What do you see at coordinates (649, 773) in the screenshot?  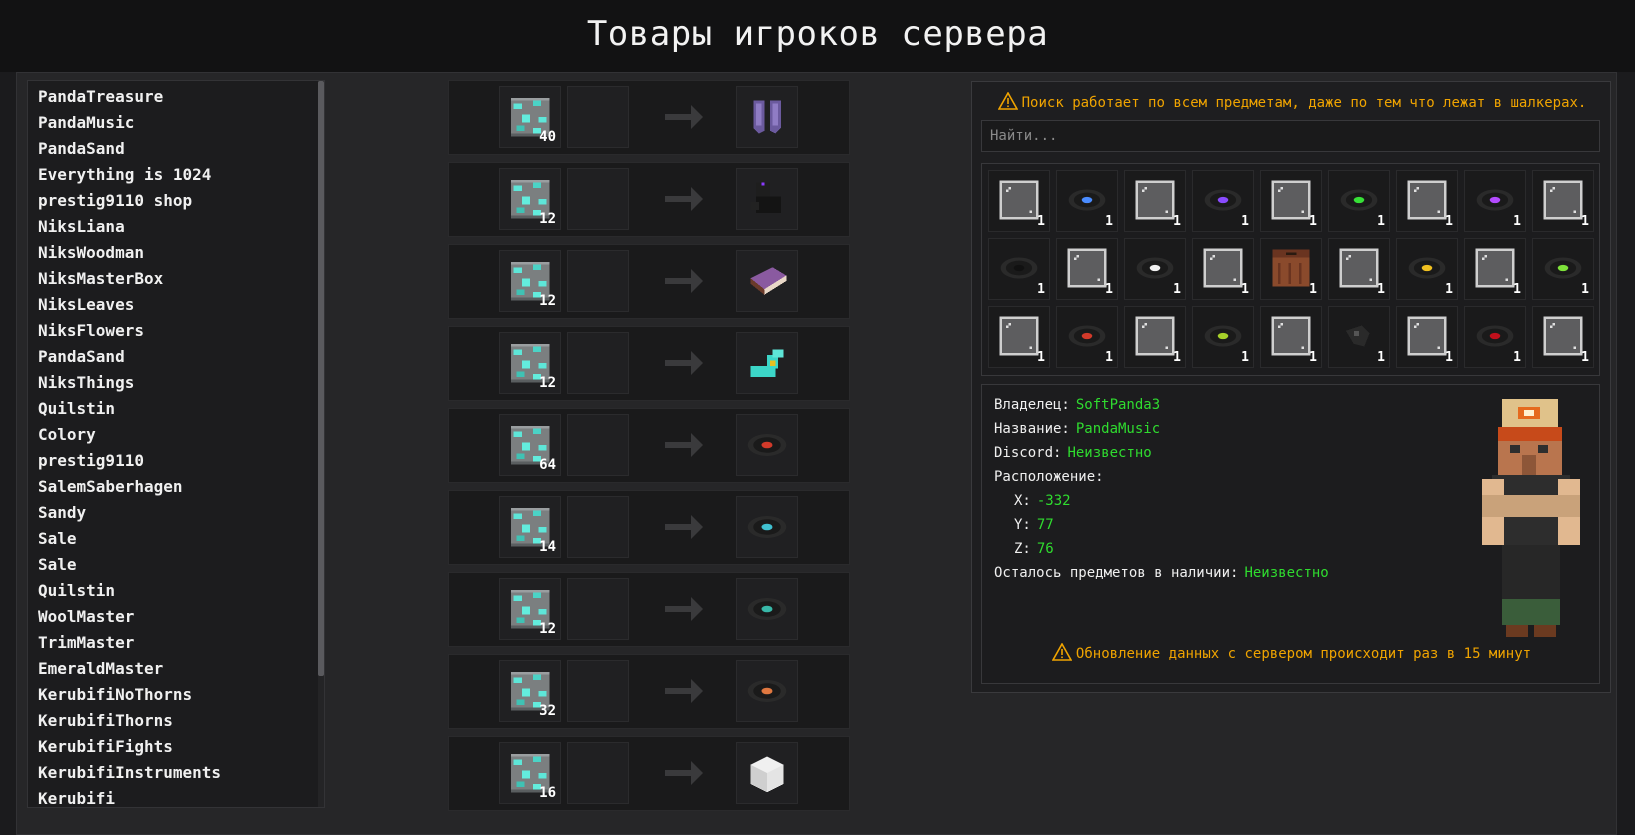 I see `trade-row: 16` at bounding box center [649, 773].